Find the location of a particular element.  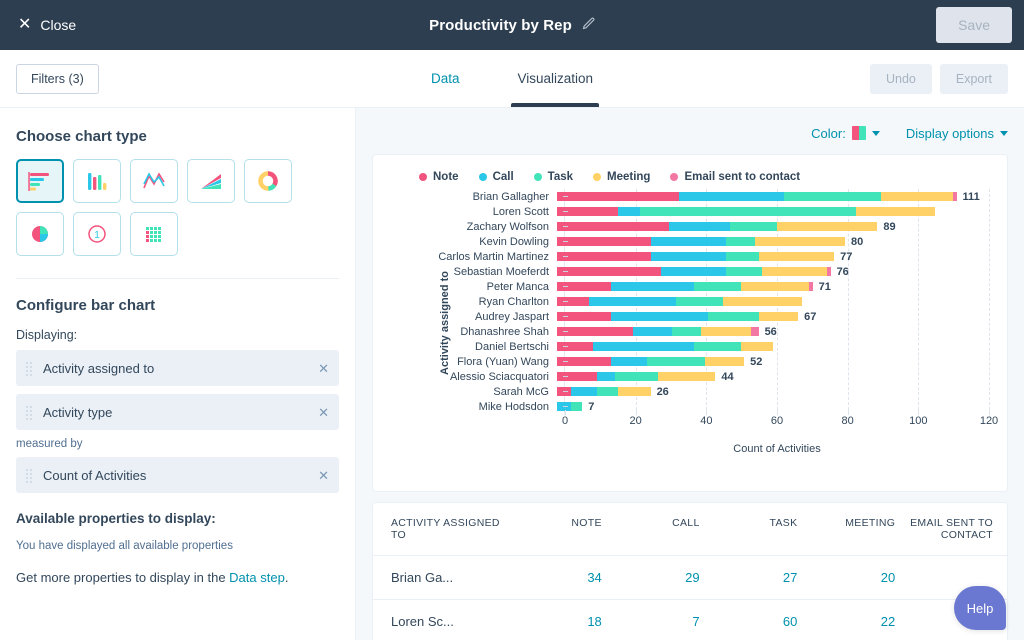

property-count-of-activities: Count of Activities ✕ is located at coordinates (177, 475).